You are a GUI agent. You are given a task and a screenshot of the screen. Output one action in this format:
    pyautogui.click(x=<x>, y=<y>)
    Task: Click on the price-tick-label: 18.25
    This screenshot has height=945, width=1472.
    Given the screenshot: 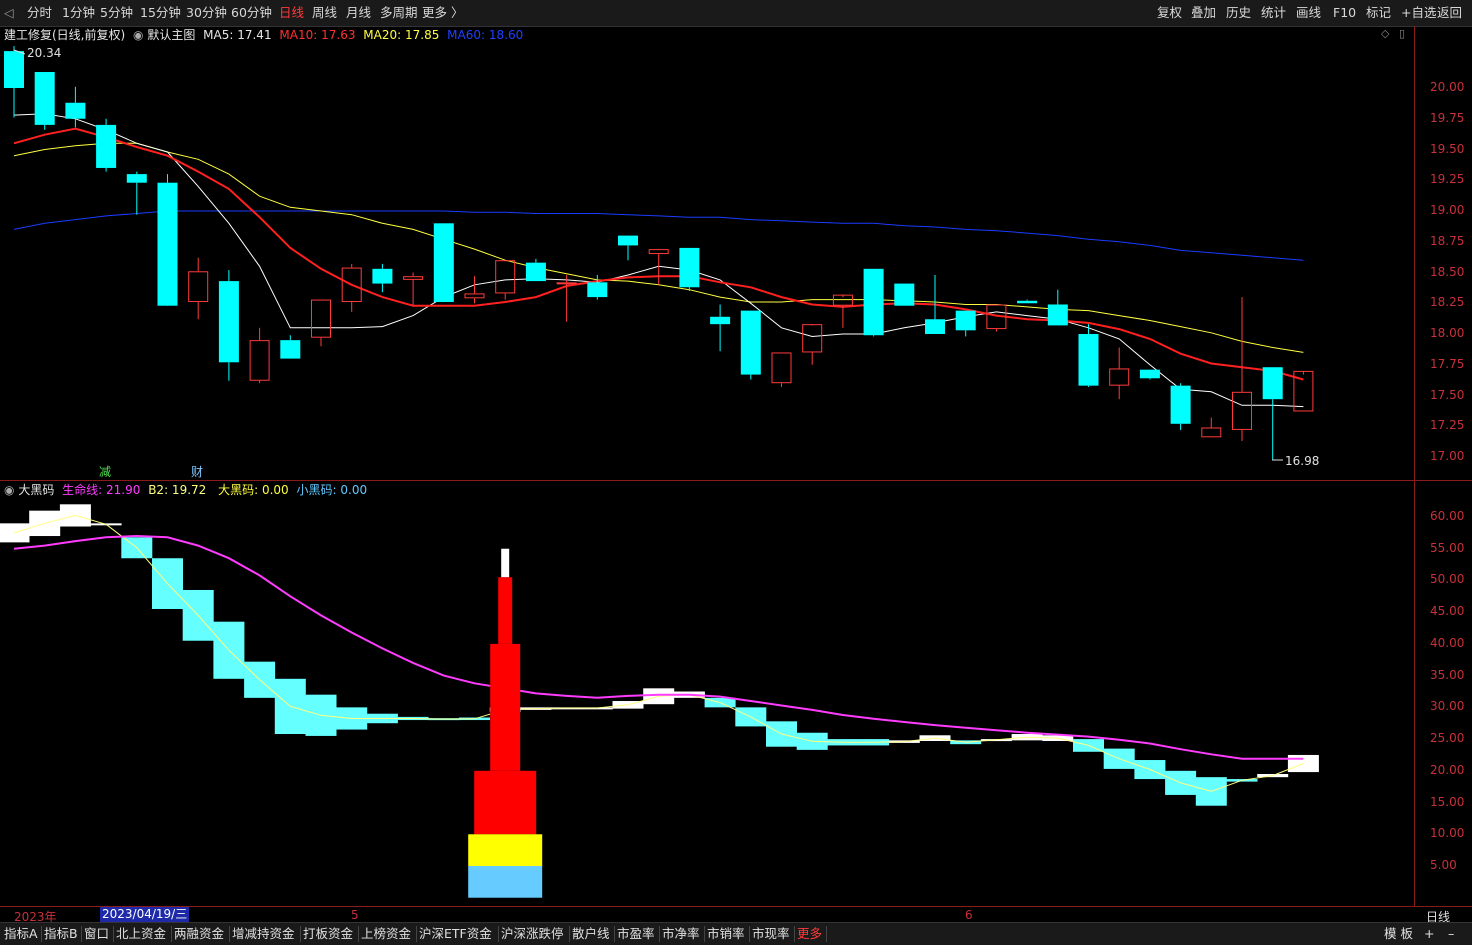 What is the action you would take?
    pyautogui.click(x=1447, y=302)
    